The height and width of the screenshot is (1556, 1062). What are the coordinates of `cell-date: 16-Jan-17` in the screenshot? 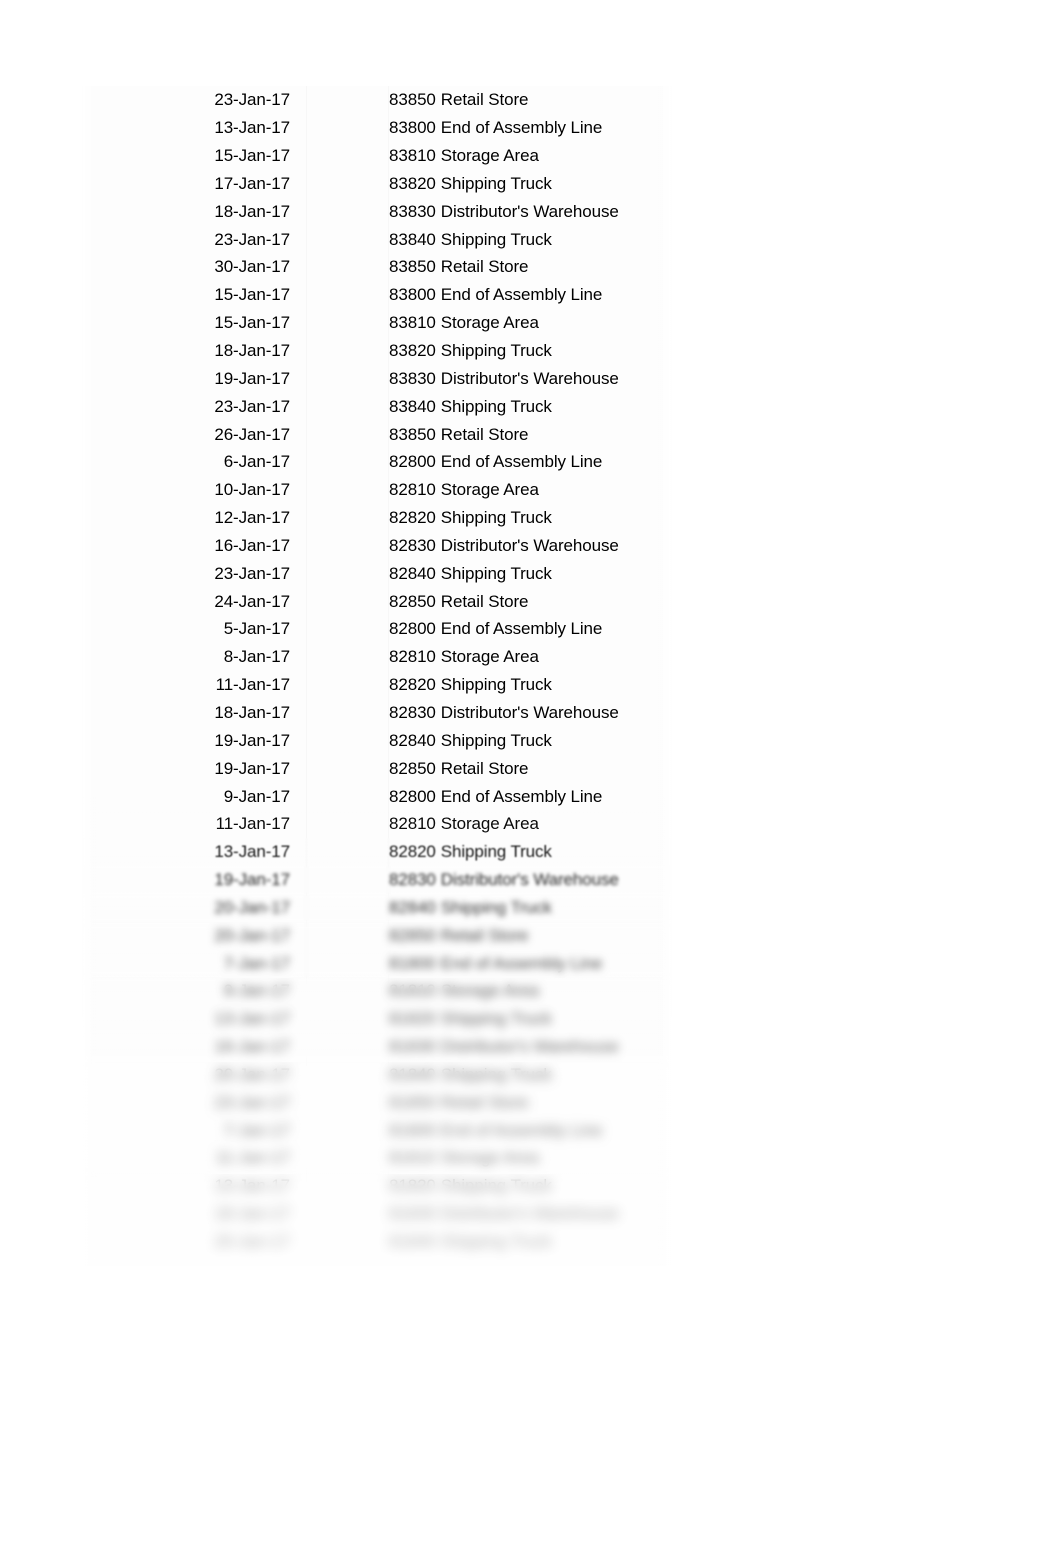 It's located at (194, 1046).